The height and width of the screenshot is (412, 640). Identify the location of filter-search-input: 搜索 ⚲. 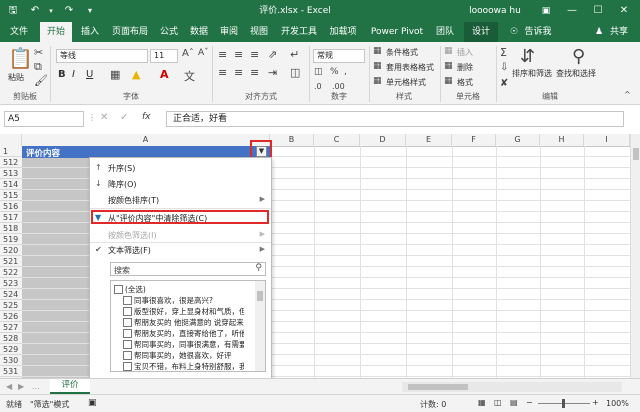
(188, 269).